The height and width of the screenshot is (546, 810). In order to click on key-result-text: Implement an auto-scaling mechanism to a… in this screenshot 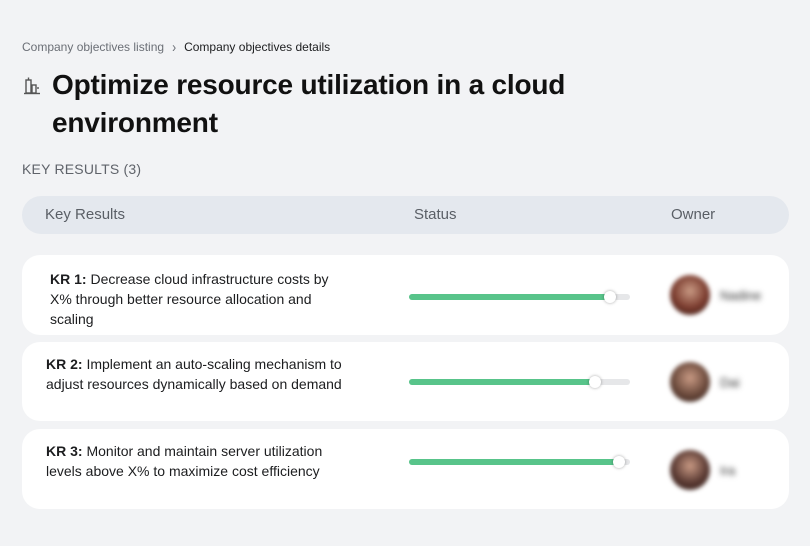, I will do `click(194, 374)`.